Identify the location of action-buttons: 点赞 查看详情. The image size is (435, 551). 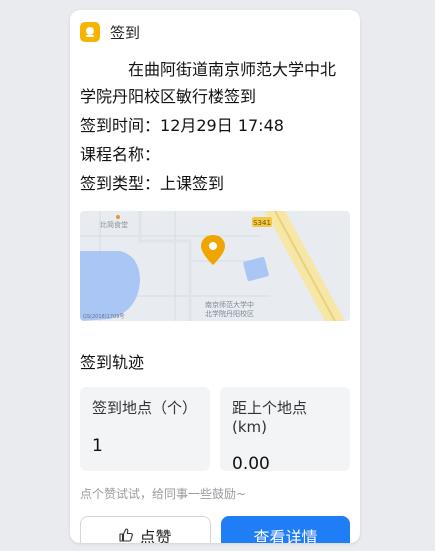
(215, 529).